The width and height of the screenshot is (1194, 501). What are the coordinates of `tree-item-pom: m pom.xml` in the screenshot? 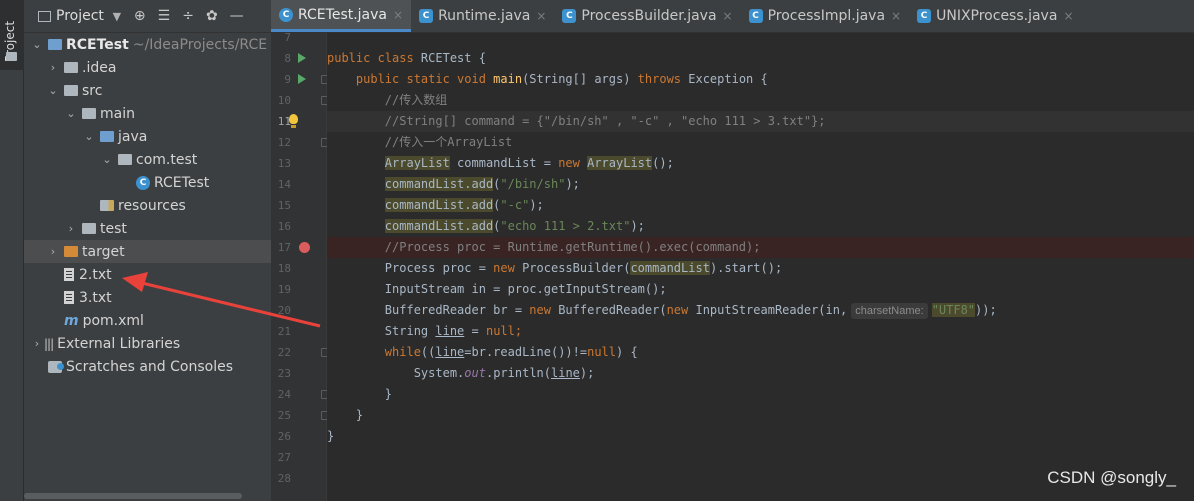 It's located at (147, 320).